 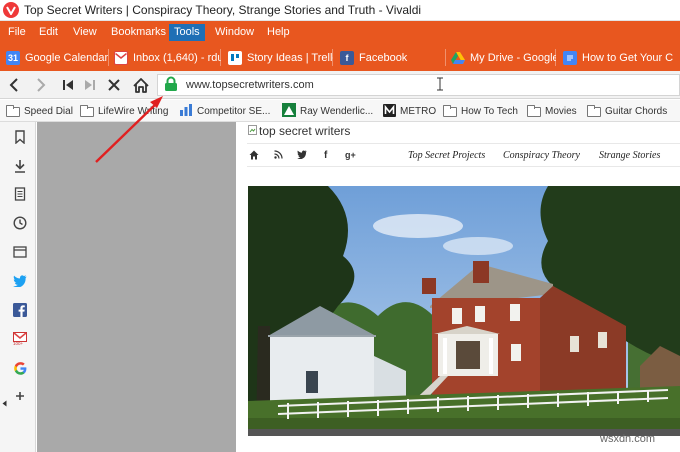 I want to click on nav-link-strange-stories: Strange Stories, so click(x=629, y=155).